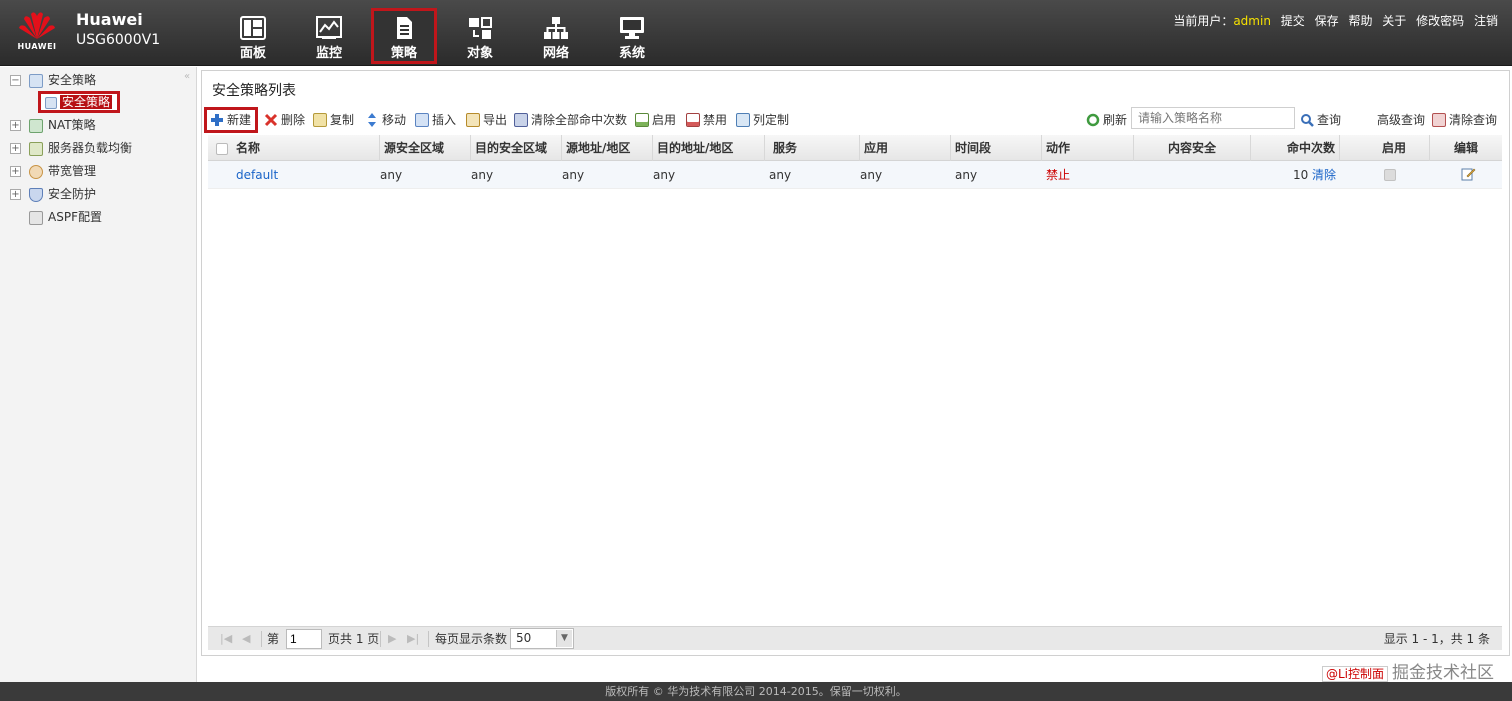  I want to click on monitor-chart-icon, so click(329, 27).